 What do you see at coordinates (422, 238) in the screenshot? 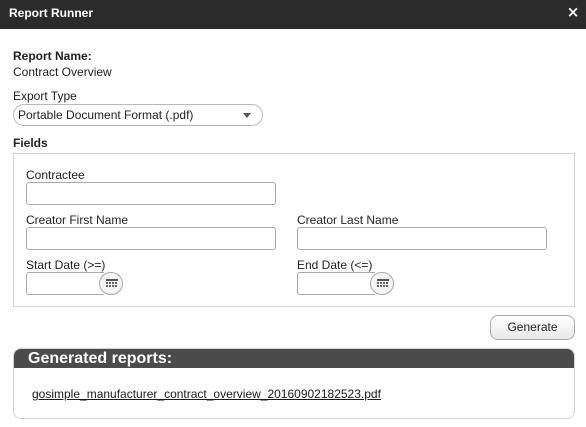
I see `creator-last-name-input` at bounding box center [422, 238].